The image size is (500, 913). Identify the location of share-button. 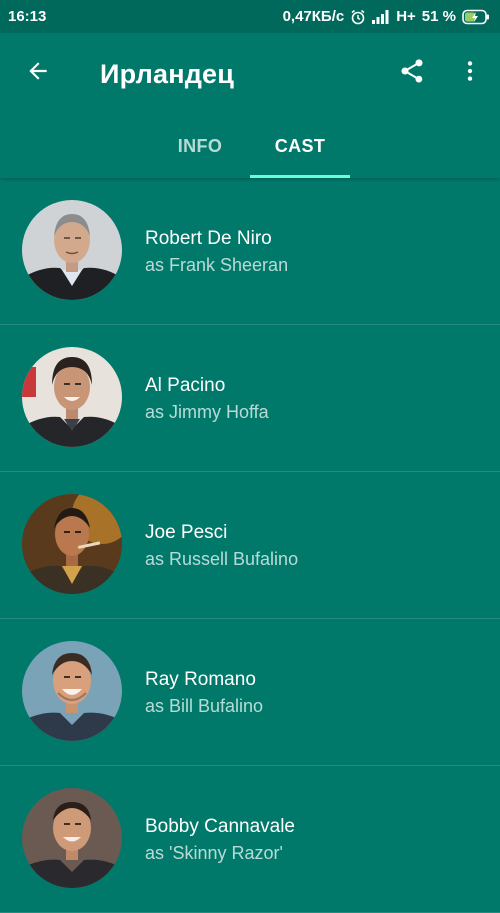
(412, 73).